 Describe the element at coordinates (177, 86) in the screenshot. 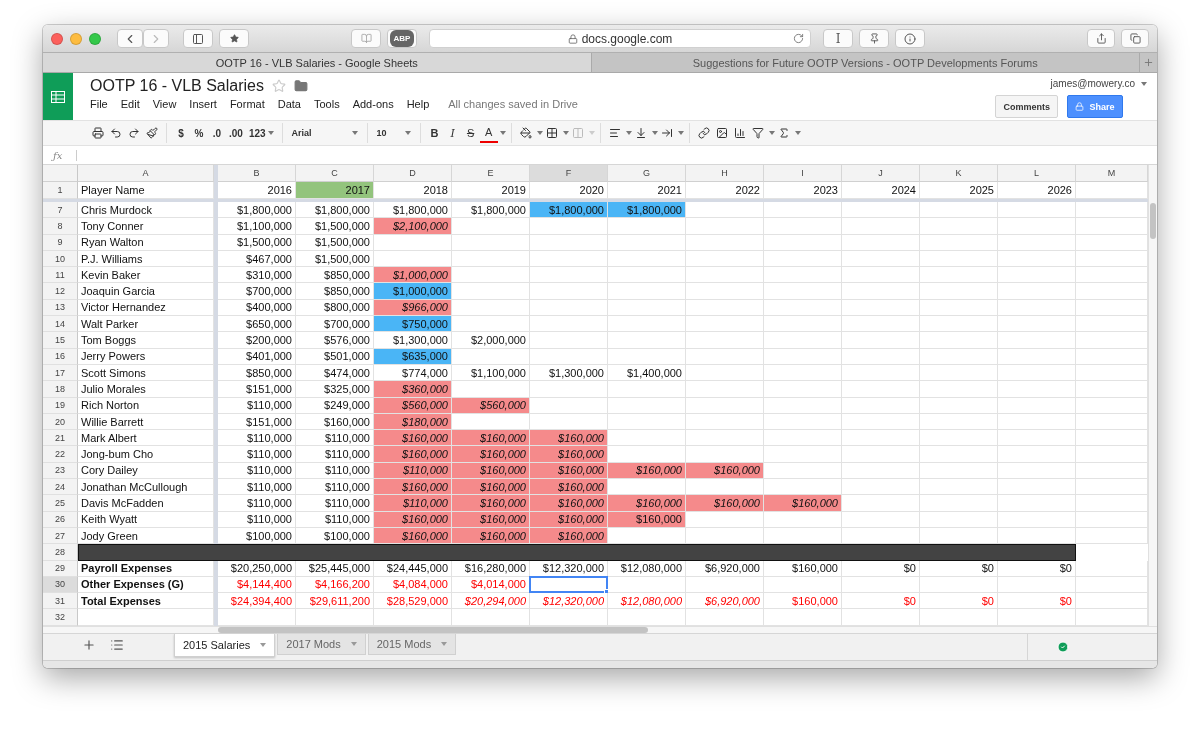

I see `document-title: OOTP 16 - VLB Salaries` at that location.